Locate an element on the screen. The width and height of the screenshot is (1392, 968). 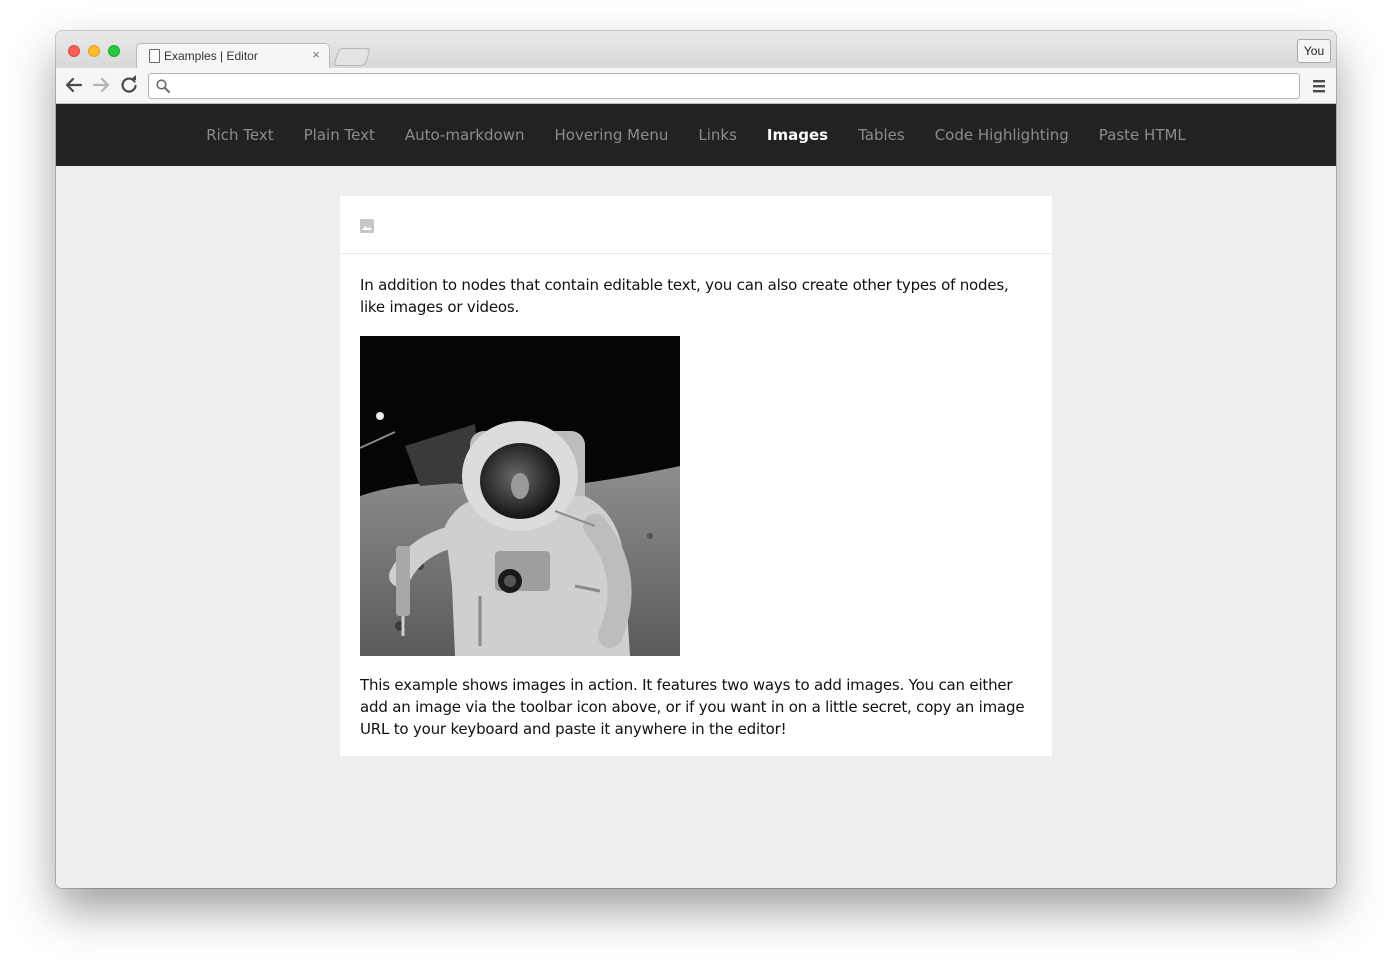
forward-arrow-icon is located at coordinates (101, 85).